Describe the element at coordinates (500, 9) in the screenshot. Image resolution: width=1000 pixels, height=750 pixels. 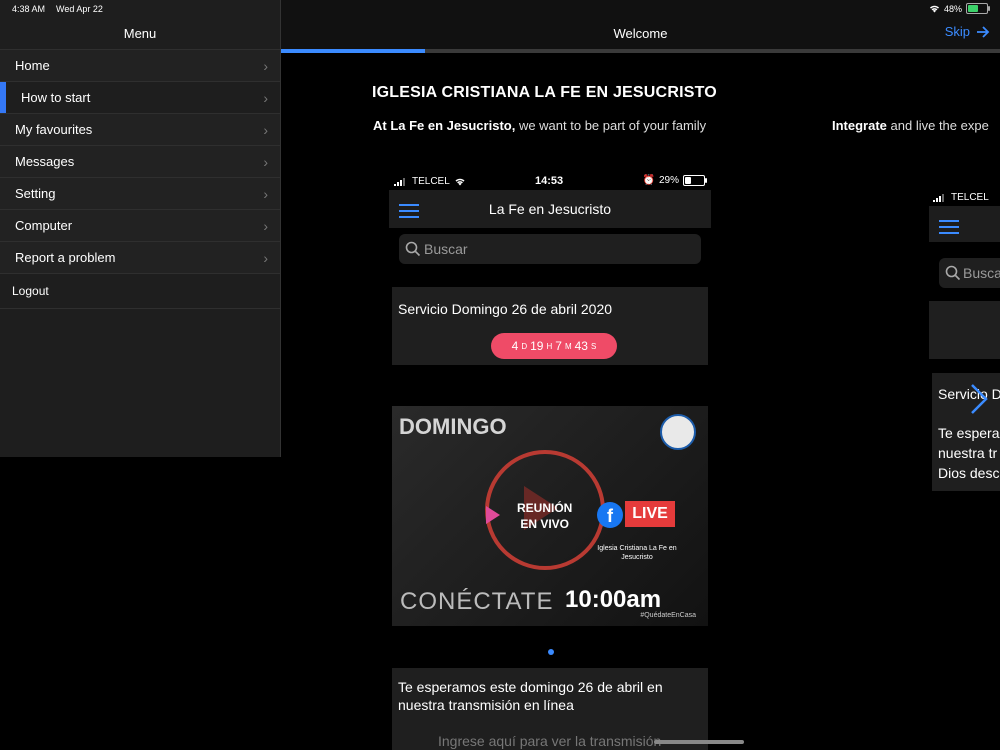
I see `status-bar: 4:38 AM Wed Apr 22 48%` at that location.